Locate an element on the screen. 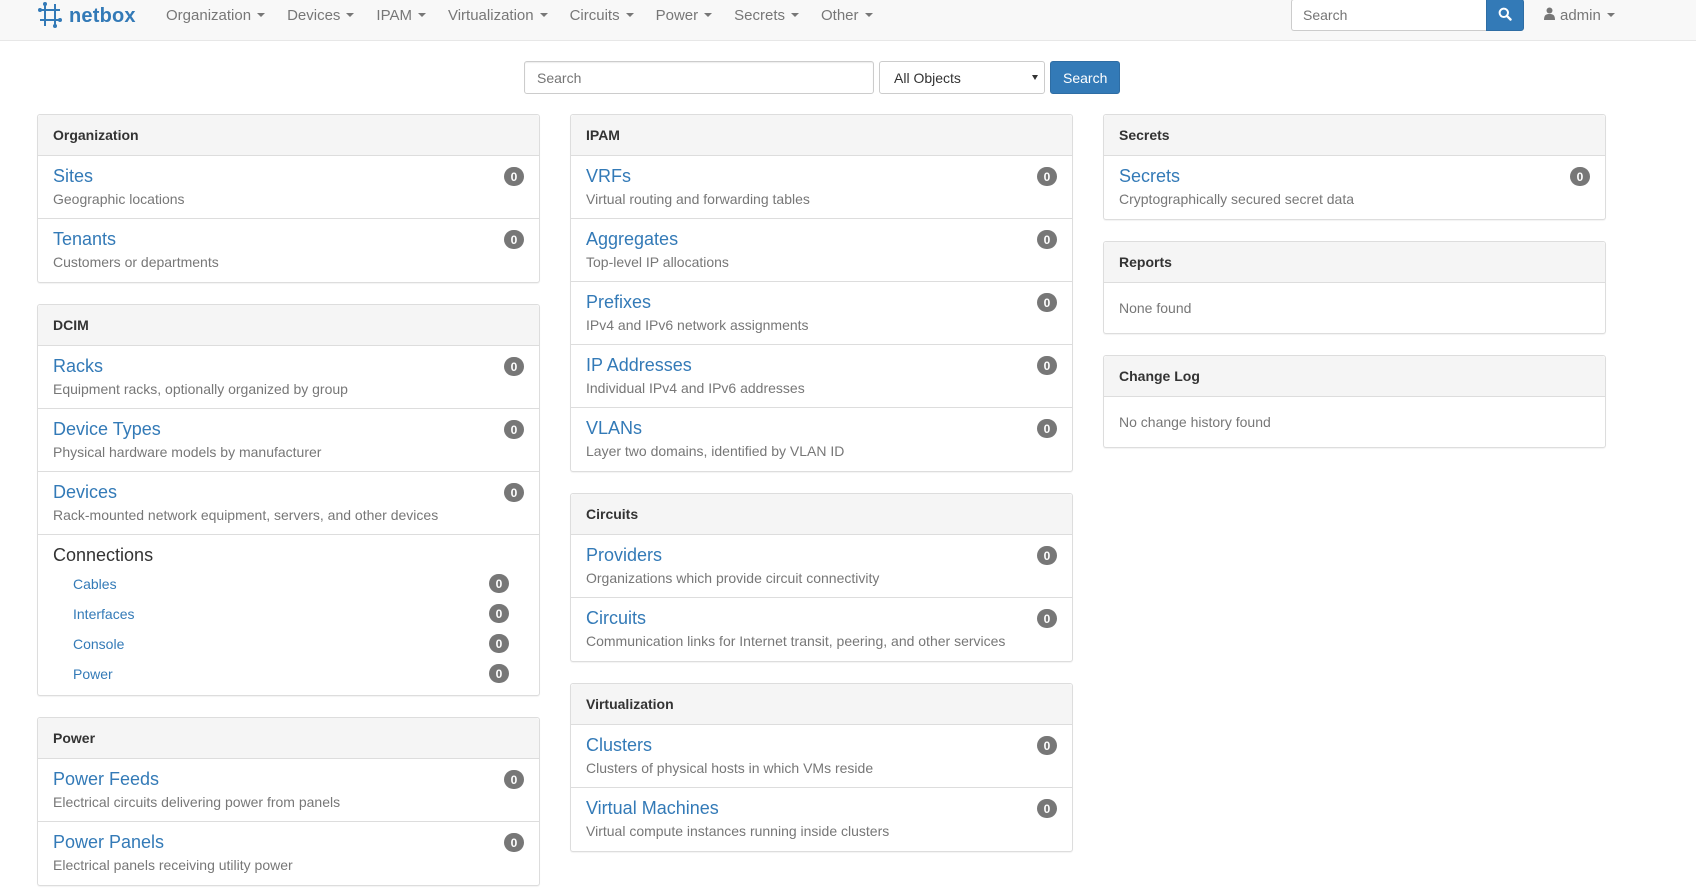 The image size is (1696, 889). aggregates-link: Aggregates is located at coordinates (821, 239).